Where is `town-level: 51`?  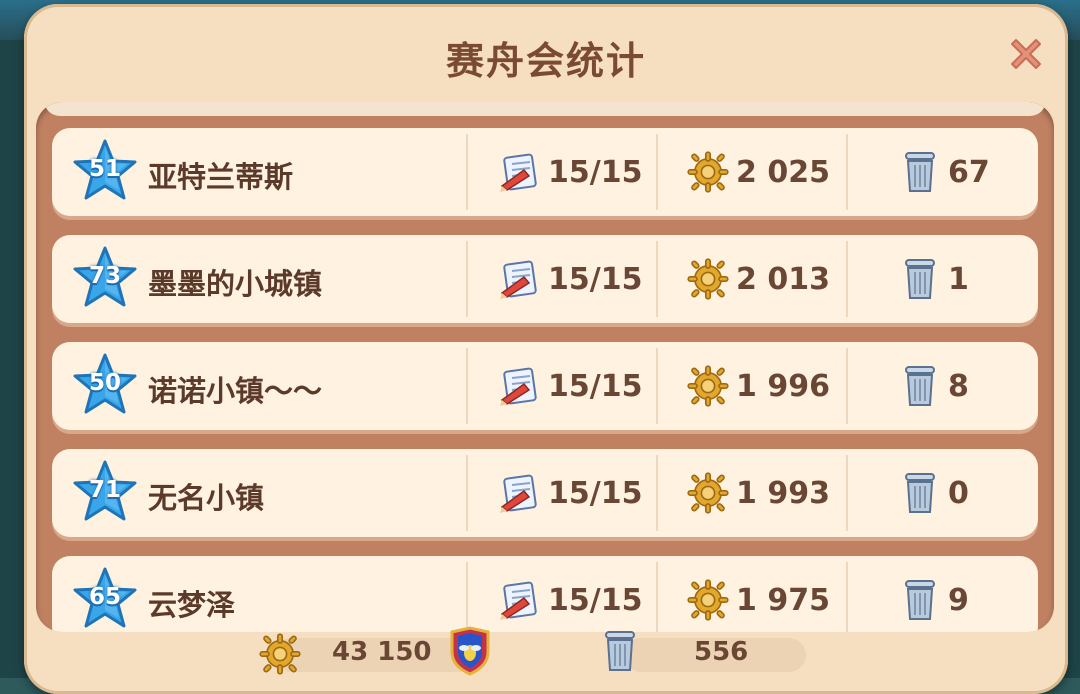 town-level: 51 is located at coordinates (104, 169).